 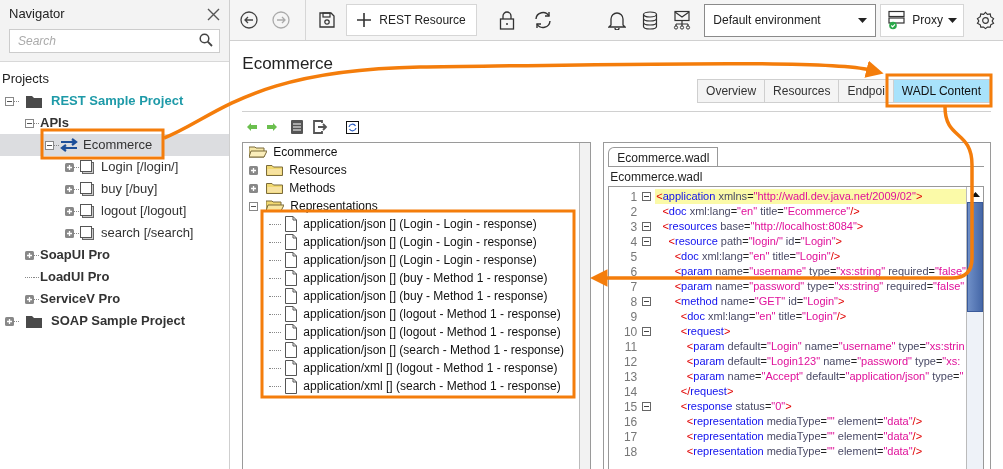 What do you see at coordinates (897, 20) in the screenshot?
I see `server-check-icon` at bounding box center [897, 20].